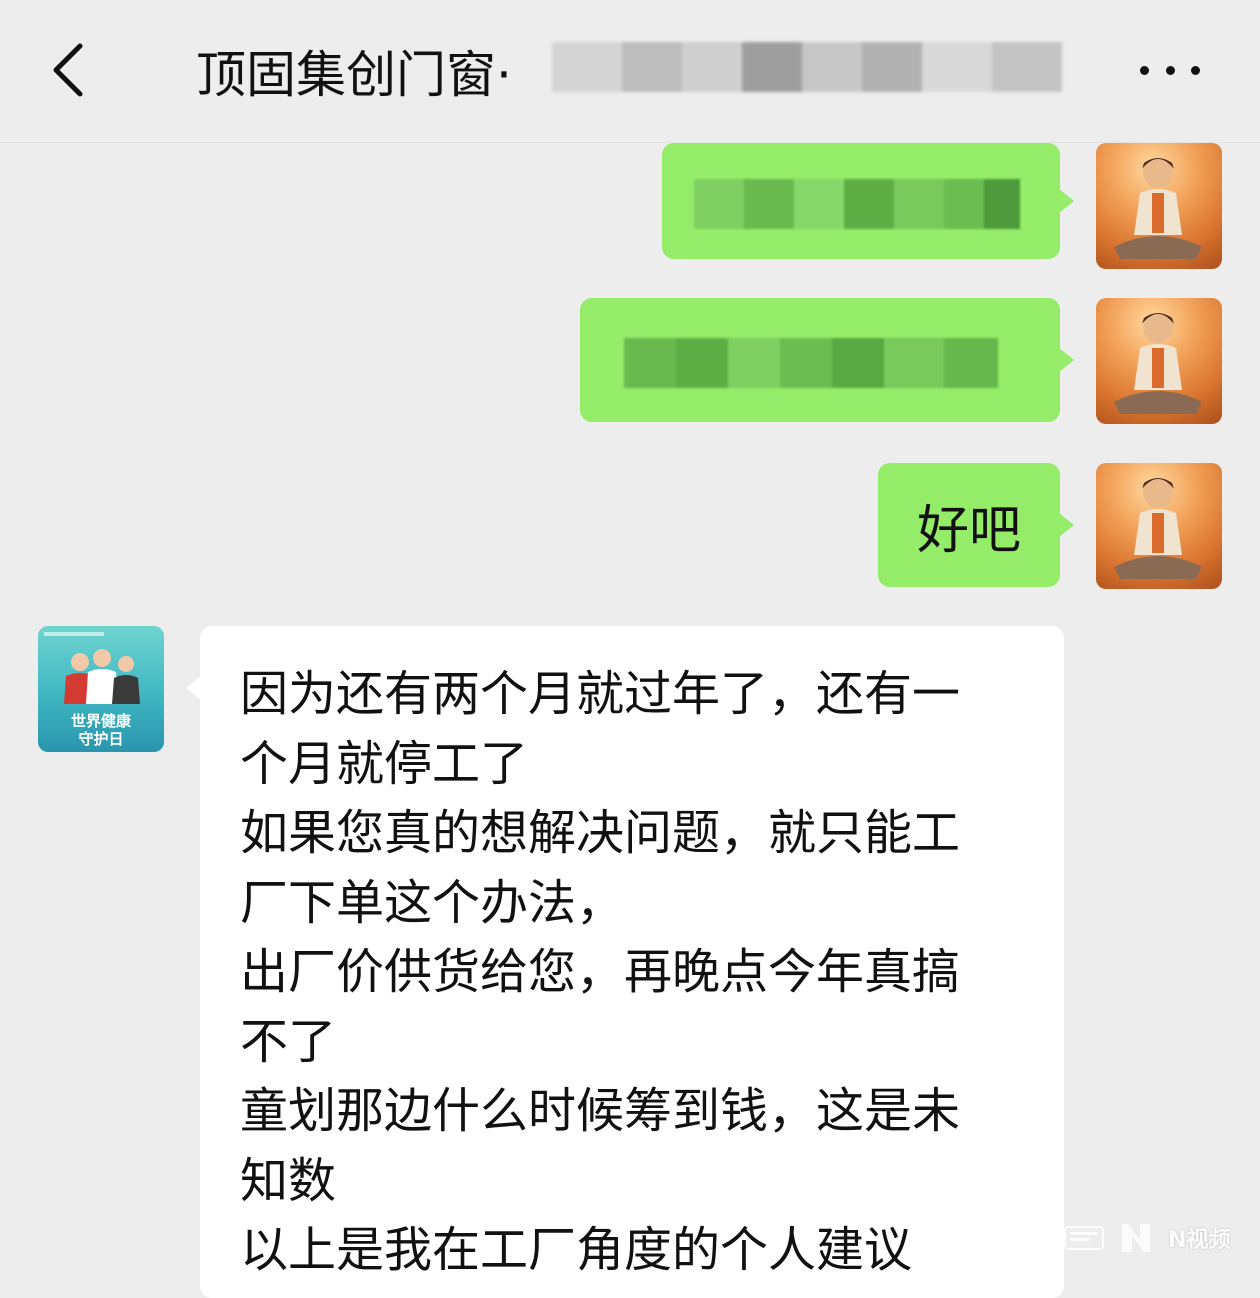 Image resolution: width=1260 pixels, height=1298 pixels. What do you see at coordinates (100, 739) in the screenshot?
I see `avatar-caption: 守护日` at bounding box center [100, 739].